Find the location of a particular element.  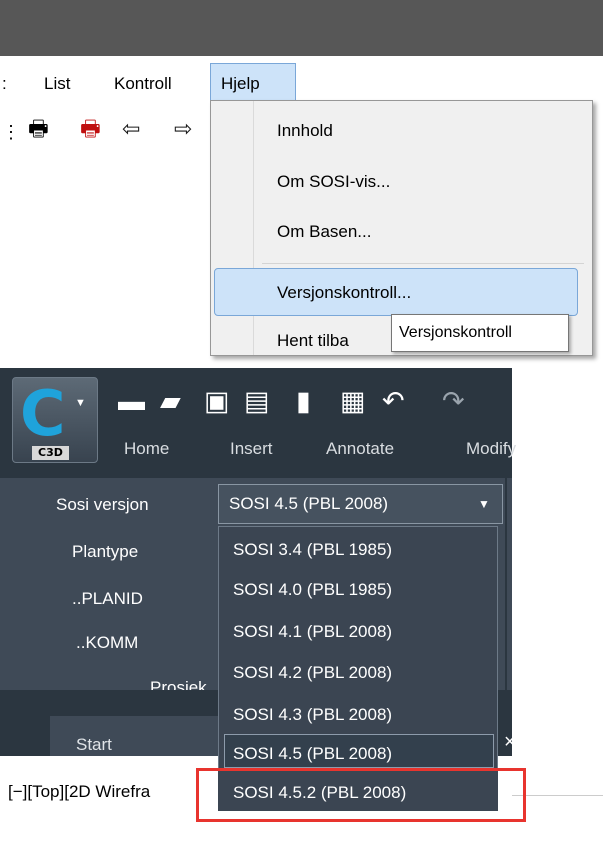

tab-modify: Modify is located at coordinates (491, 449).